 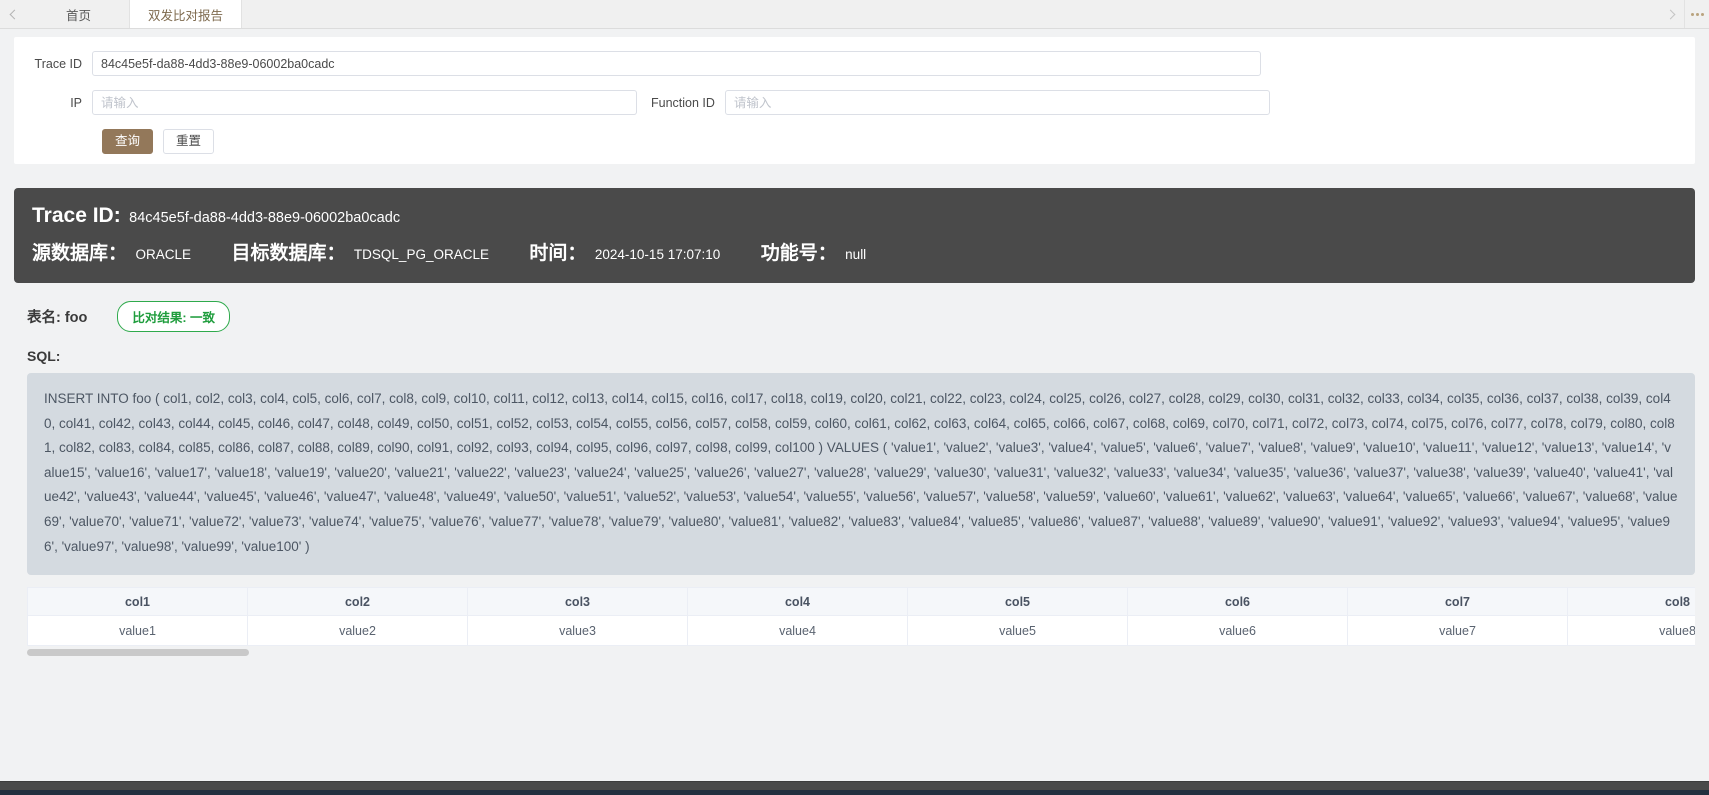 What do you see at coordinates (58, 63) in the screenshot?
I see `trace-id-label: Trace ID` at bounding box center [58, 63].